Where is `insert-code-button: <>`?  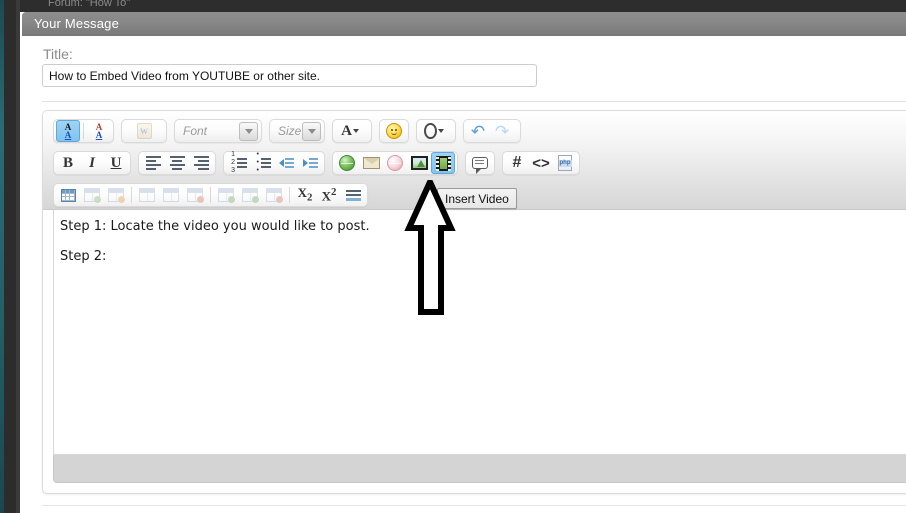 insert-code-button: <> is located at coordinates (541, 163).